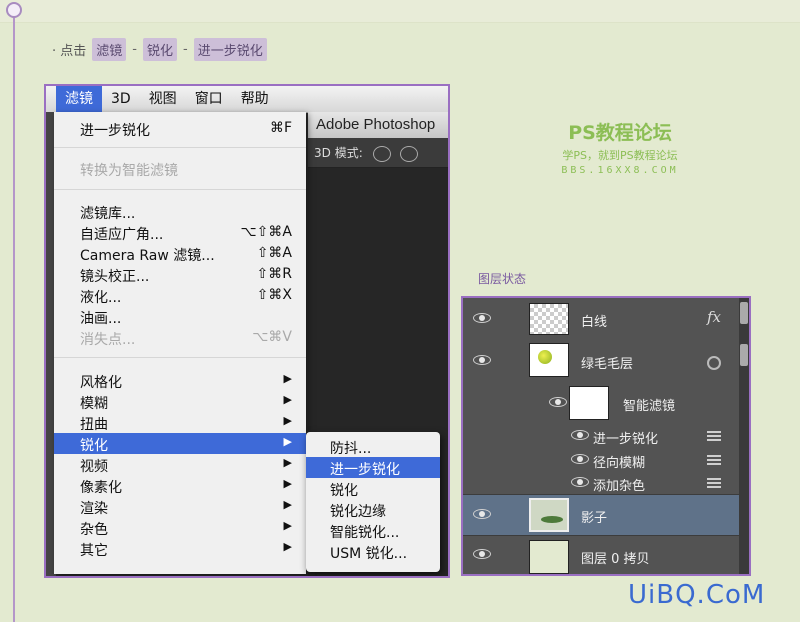  Describe the element at coordinates (180, 380) in the screenshot. I see `menu-item-stylize: 风格化 ▶` at that location.